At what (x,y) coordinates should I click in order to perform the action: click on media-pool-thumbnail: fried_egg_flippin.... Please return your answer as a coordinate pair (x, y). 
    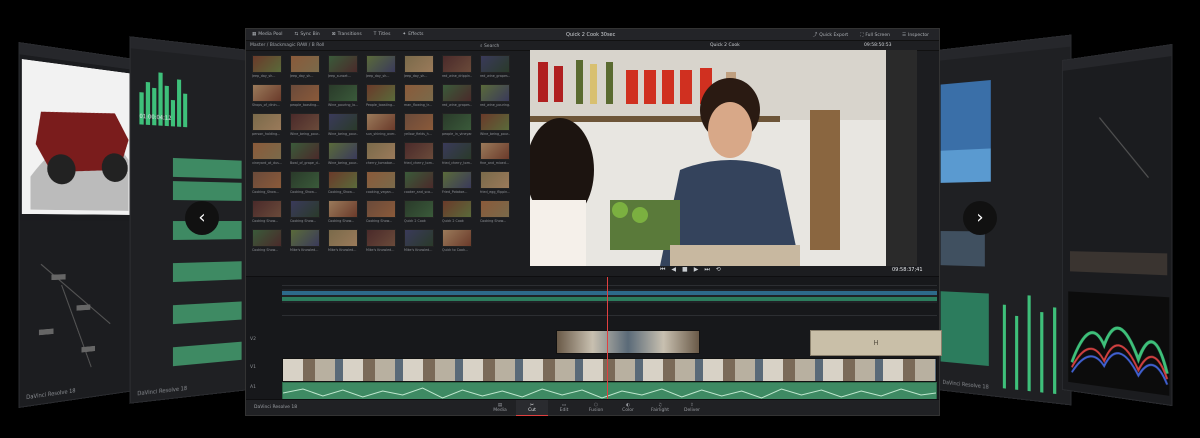
    Looking at the image, I should click on (495, 184).